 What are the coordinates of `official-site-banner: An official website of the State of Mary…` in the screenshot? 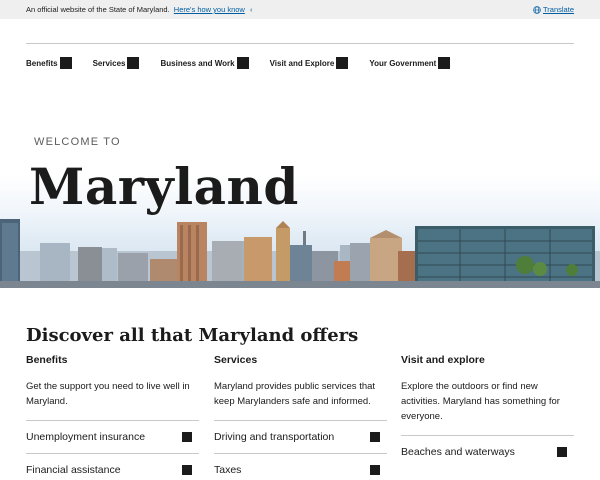 It's located at (300, 9).